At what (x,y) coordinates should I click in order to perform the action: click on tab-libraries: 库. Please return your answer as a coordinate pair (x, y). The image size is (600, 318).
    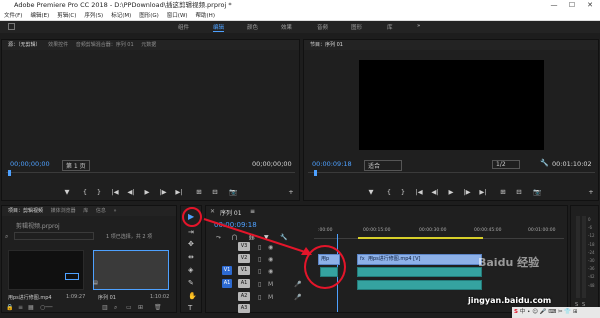
    Looking at the image, I should click on (85, 211).